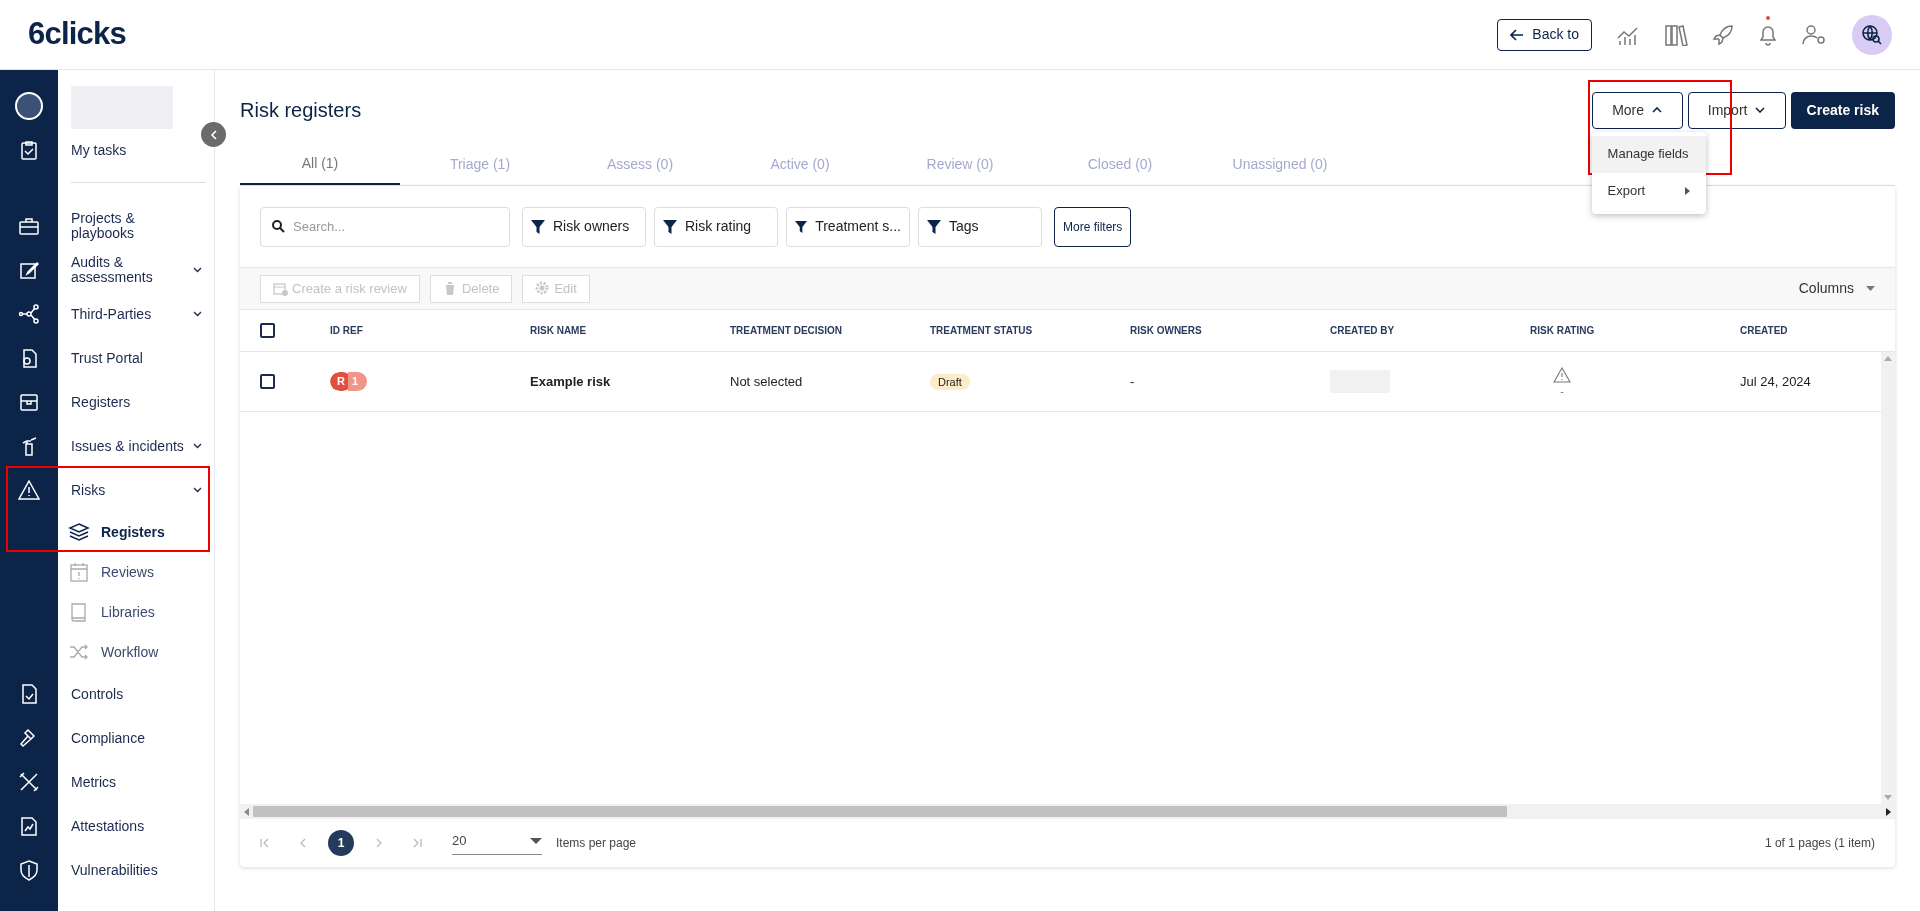  What do you see at coordinates (1815, 34) in the screenshot?
I see `user-settings-icon` at bounding box center [1815, 34].